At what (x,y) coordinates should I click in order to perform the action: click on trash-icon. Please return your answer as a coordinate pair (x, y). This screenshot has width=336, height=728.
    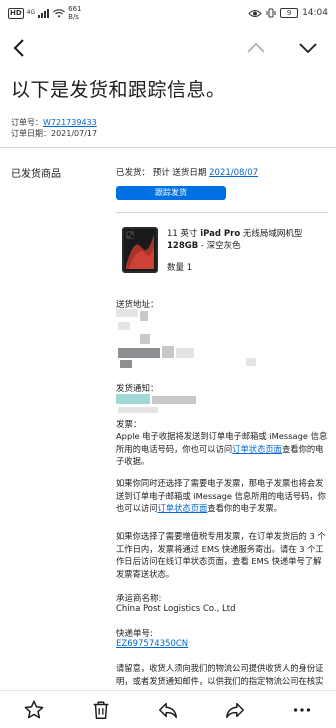
    Looking at the image, I should click on (101, 710).